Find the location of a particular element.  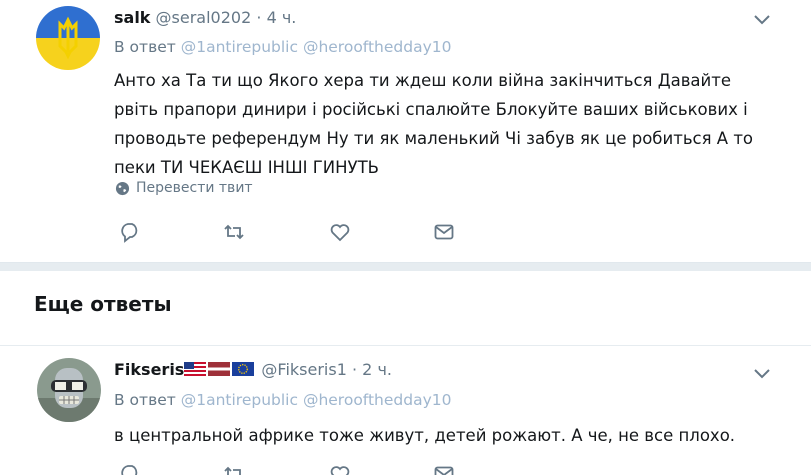

robot-avatar is located at coordinates (69, 390).